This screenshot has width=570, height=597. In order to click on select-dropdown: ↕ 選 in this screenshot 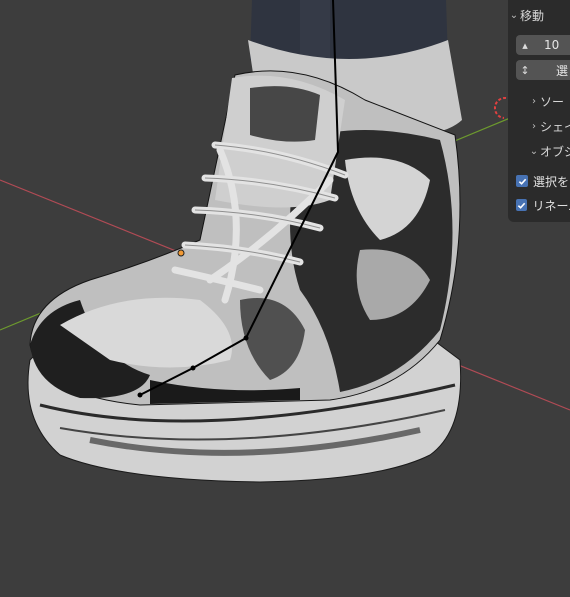, I will do `click(543, 70)`.